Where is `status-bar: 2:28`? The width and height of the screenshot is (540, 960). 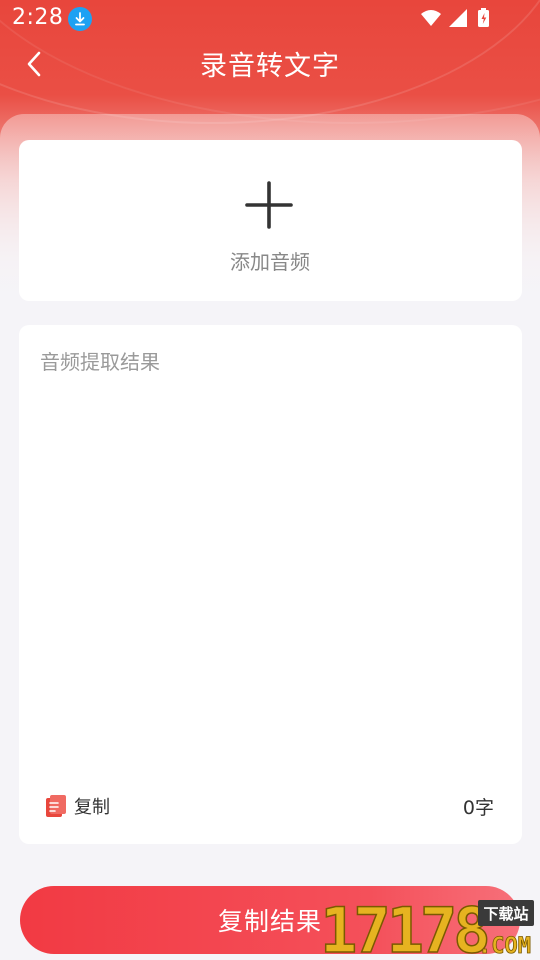 status-bar: 2:28 is located at coordinates (270, 18).